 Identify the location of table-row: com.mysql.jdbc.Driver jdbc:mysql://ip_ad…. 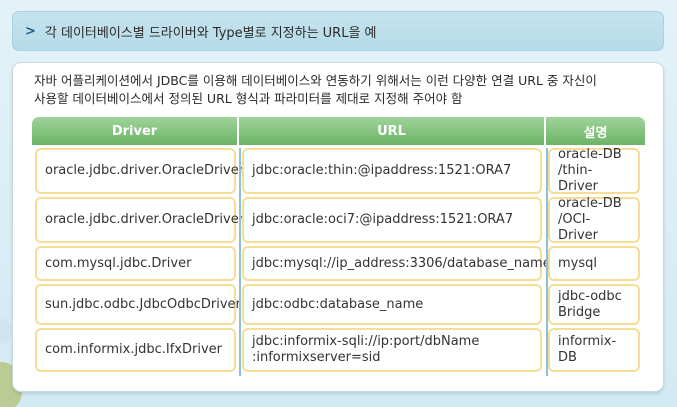
(337, 263).